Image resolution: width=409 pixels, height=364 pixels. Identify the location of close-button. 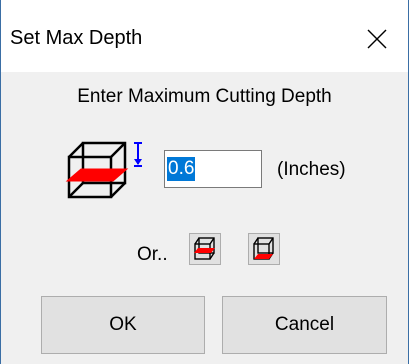
(377, 39).